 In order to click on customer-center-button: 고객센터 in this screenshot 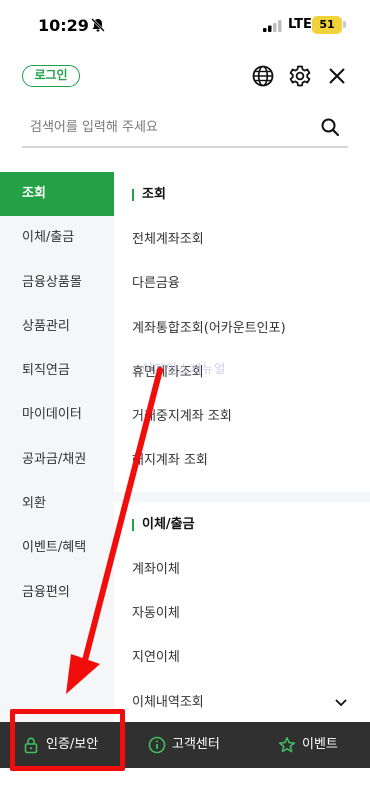, I will do `click(193, 745)`.